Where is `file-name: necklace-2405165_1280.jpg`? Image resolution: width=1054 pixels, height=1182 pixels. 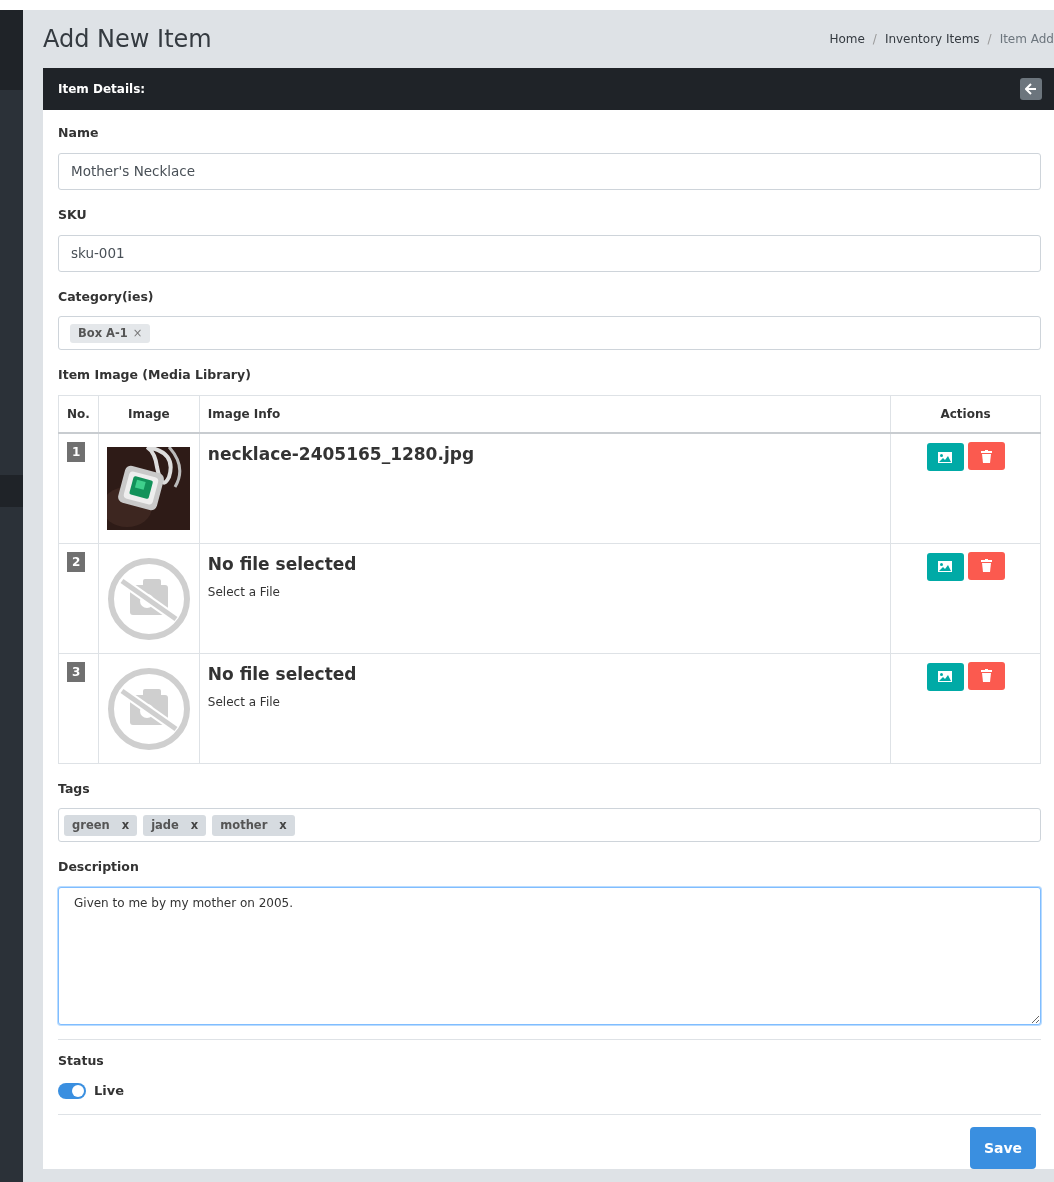 file-name: necklace-2405165_1280.jpg is located at coordinates (341, 454).